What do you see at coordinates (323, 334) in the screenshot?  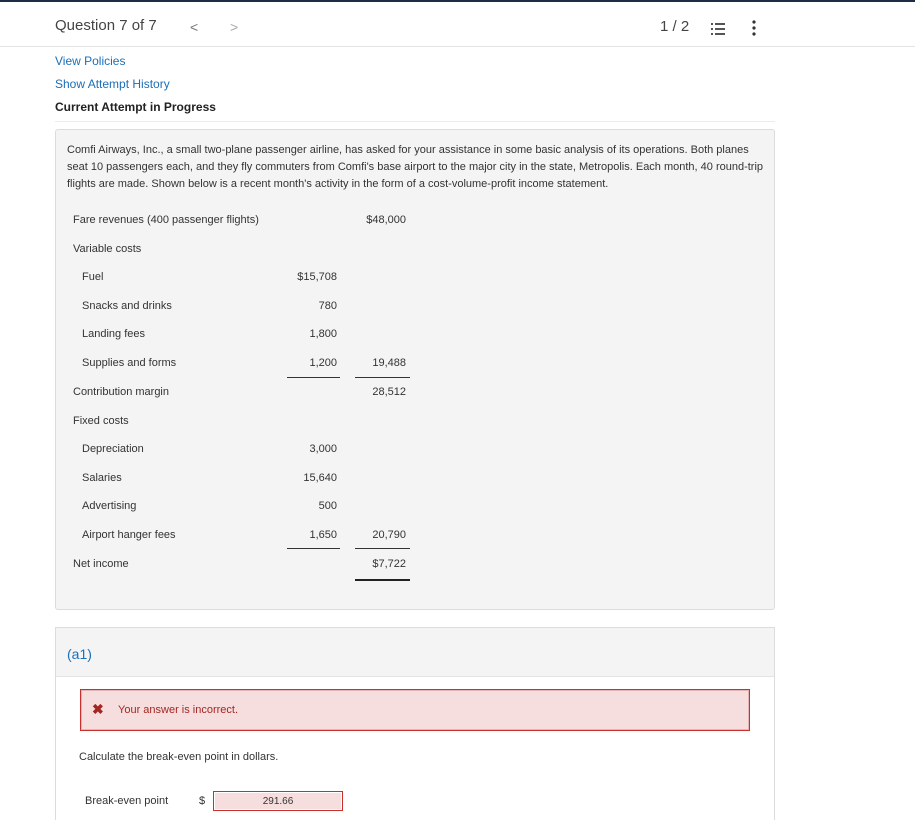 I see `landing-fees-value: 1,800` at bounding box center [323, 334].